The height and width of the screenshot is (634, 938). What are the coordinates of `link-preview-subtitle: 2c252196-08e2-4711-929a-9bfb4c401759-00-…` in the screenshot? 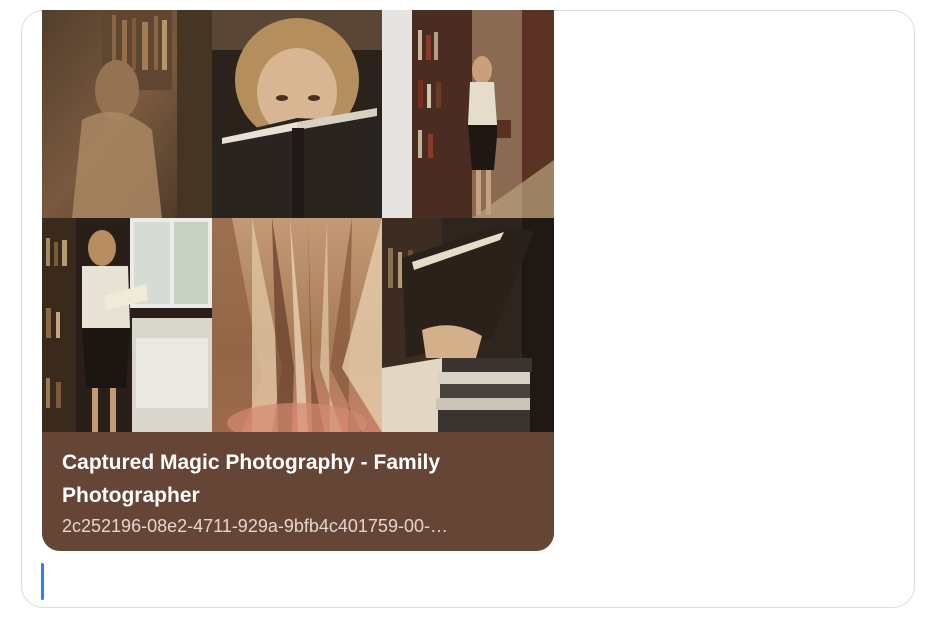 It's located at (255, 526).